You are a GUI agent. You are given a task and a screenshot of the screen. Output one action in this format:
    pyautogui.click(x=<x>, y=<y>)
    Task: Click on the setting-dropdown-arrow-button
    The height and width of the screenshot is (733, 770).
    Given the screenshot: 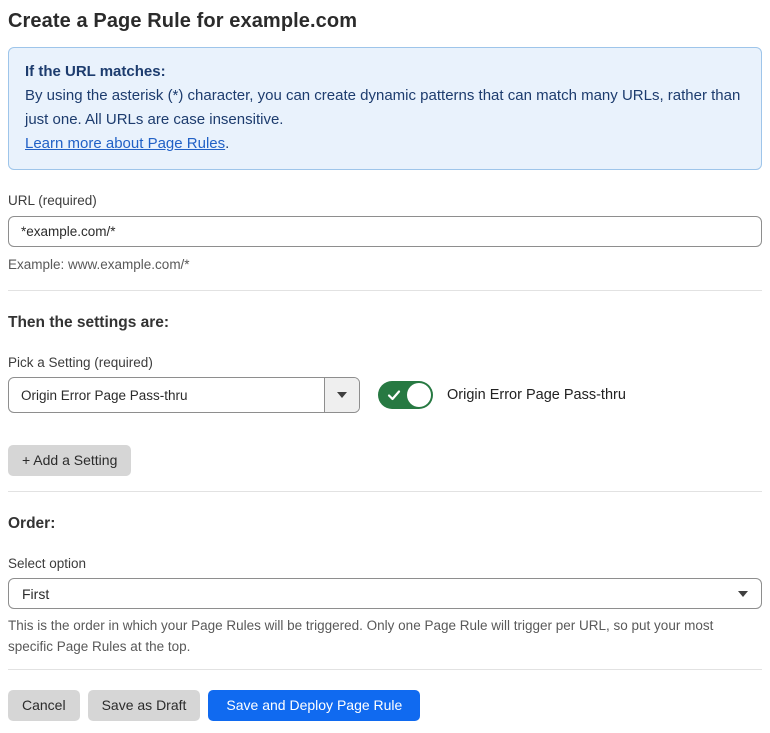 What is the action you would take?
    pyautogui.click(x=341, y=395)
    